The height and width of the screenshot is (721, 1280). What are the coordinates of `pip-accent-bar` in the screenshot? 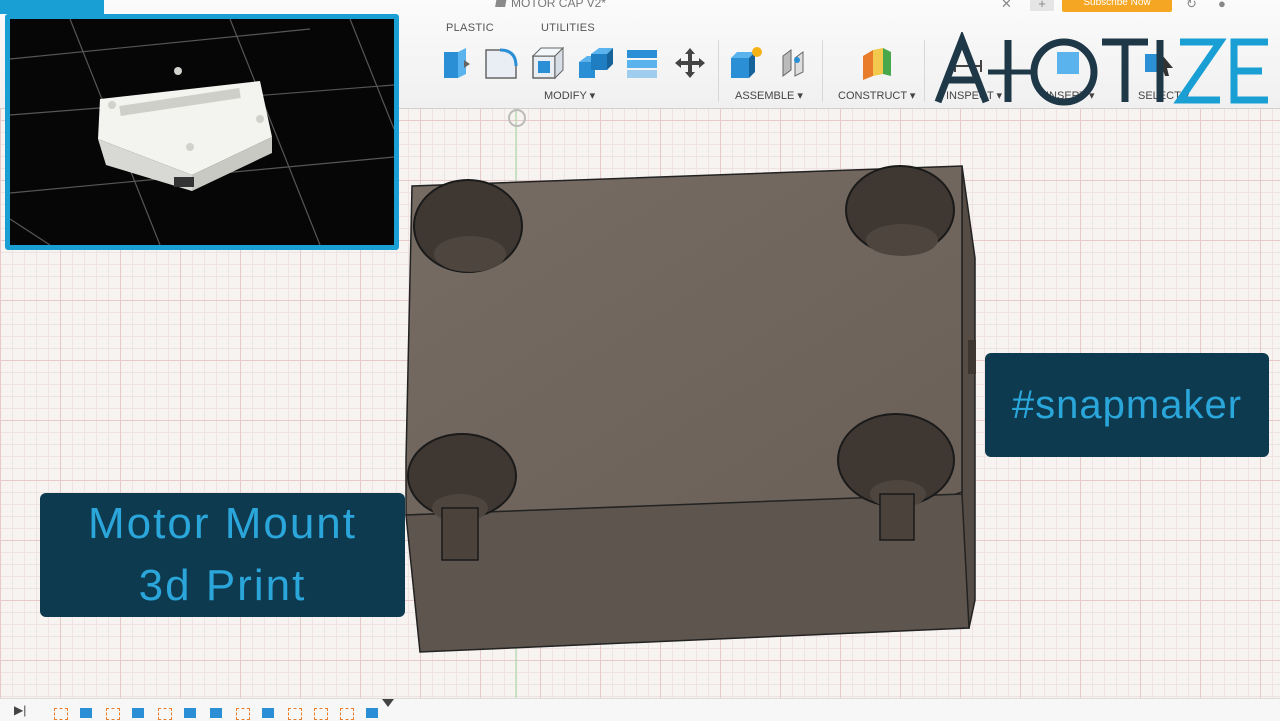 It's located at (52, 7).